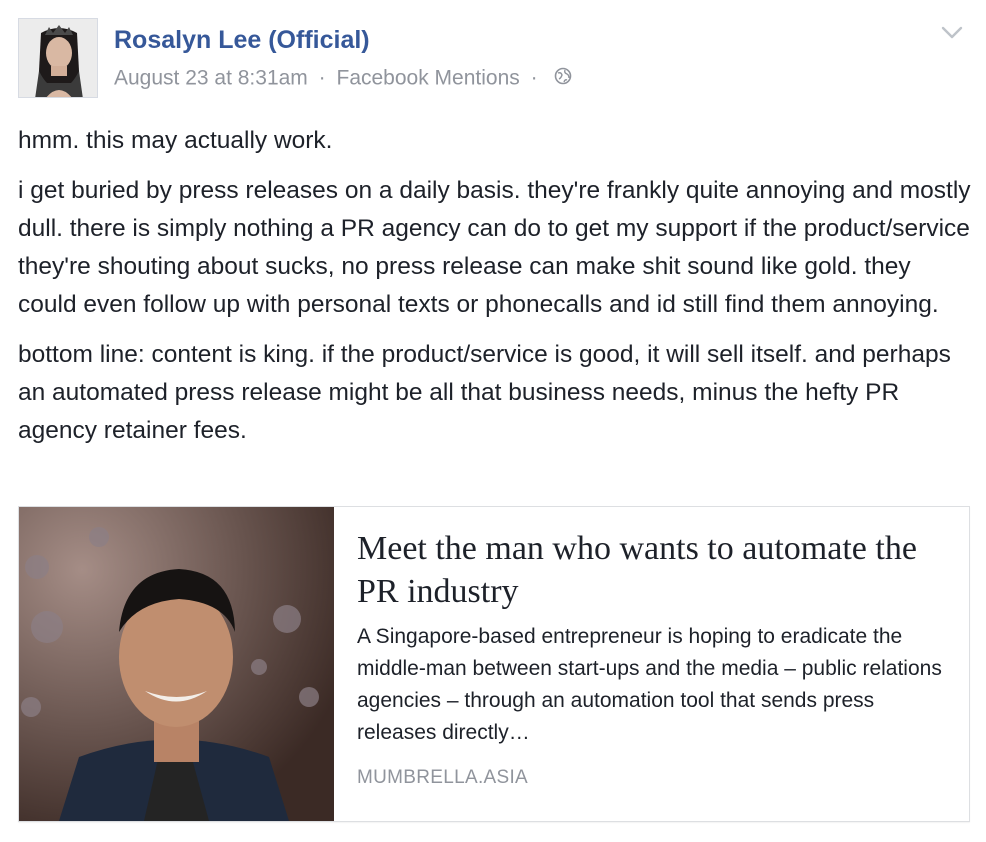 The image size is (986, 842). What do you see at coordinates (175, 140) in the screenshot?
I see `message-paragraph: hmm. this may actually work.` at bounding box center [175, 140].